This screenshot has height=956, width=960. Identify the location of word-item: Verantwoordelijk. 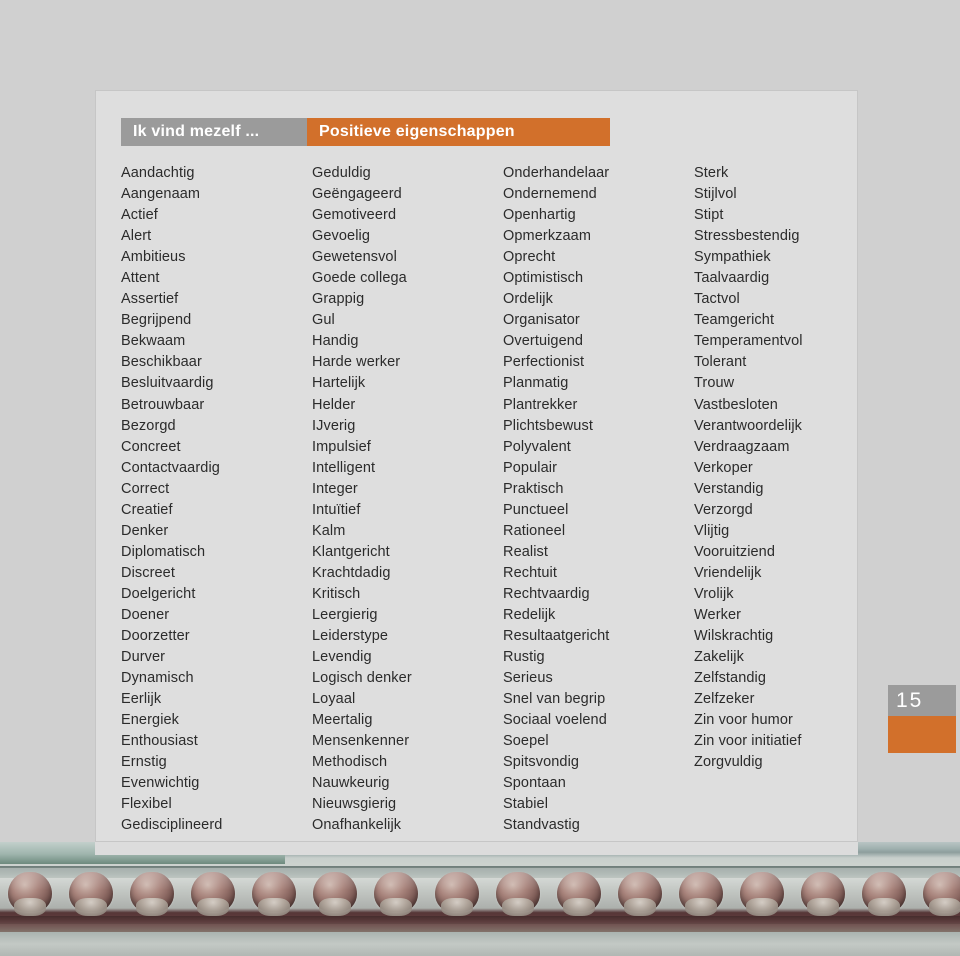
(748, 425).